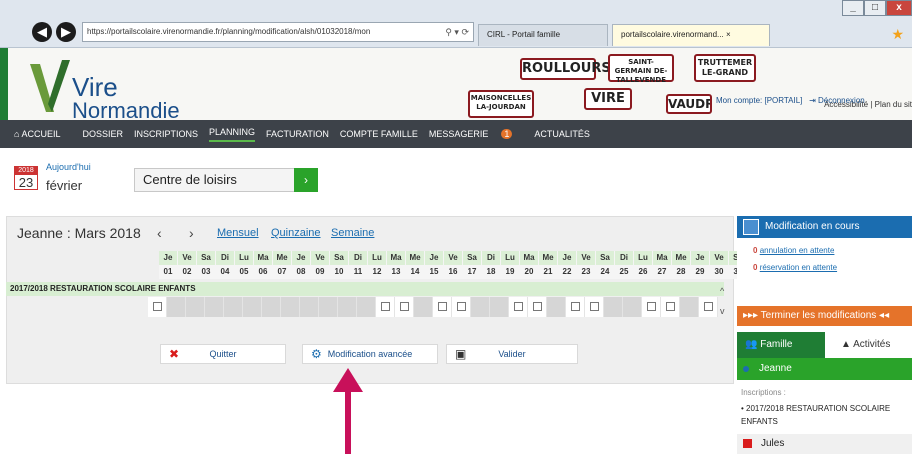  I want to click on nav-dossier: DOSSIER, so click(102, 134).